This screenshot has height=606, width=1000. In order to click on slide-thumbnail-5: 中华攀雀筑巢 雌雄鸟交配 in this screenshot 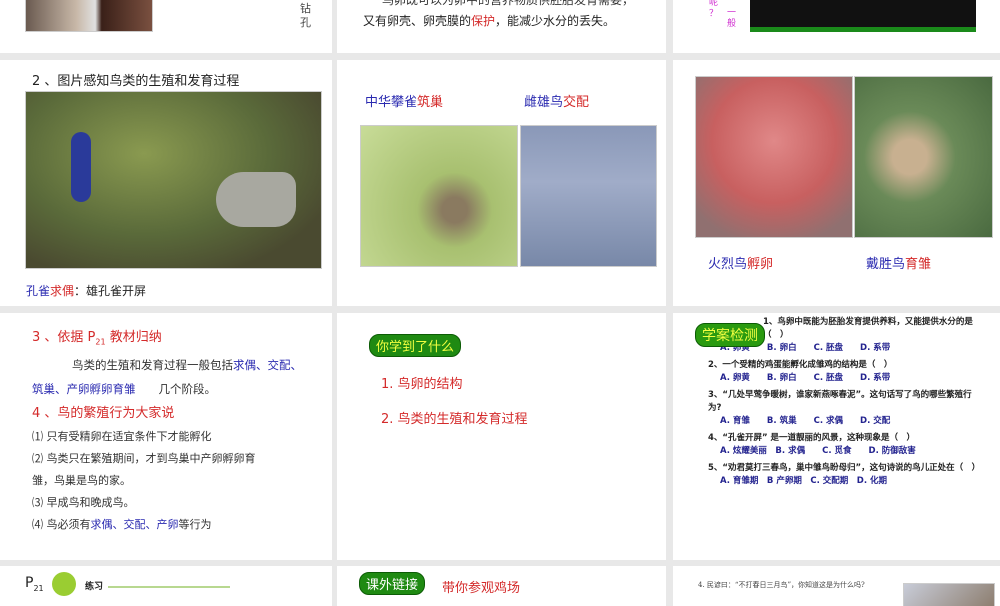, I will do `click(501, 183)`.